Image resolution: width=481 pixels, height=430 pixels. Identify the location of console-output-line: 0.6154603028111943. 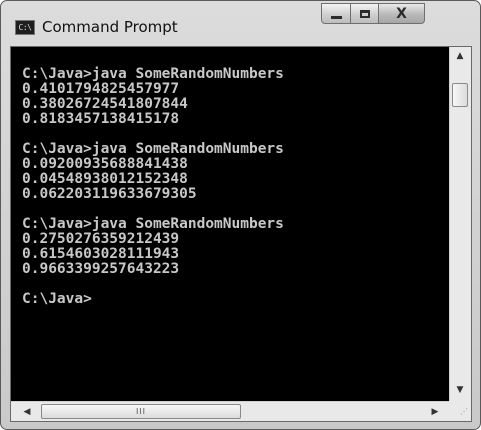
(101, 254).